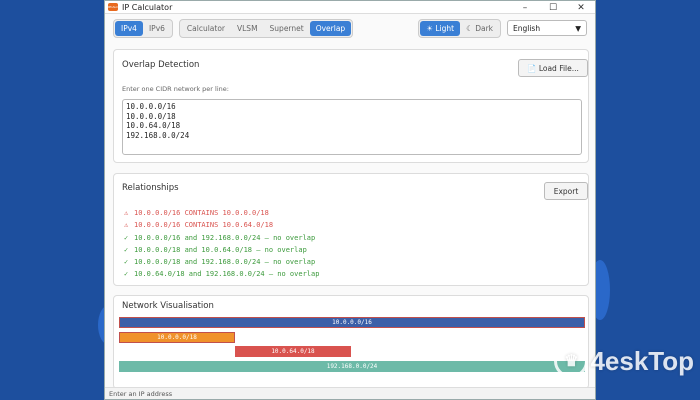  Describe the element at coordinates (247, 28) in the screenshot. I see `tab-vlsm: VLSM` at that location.